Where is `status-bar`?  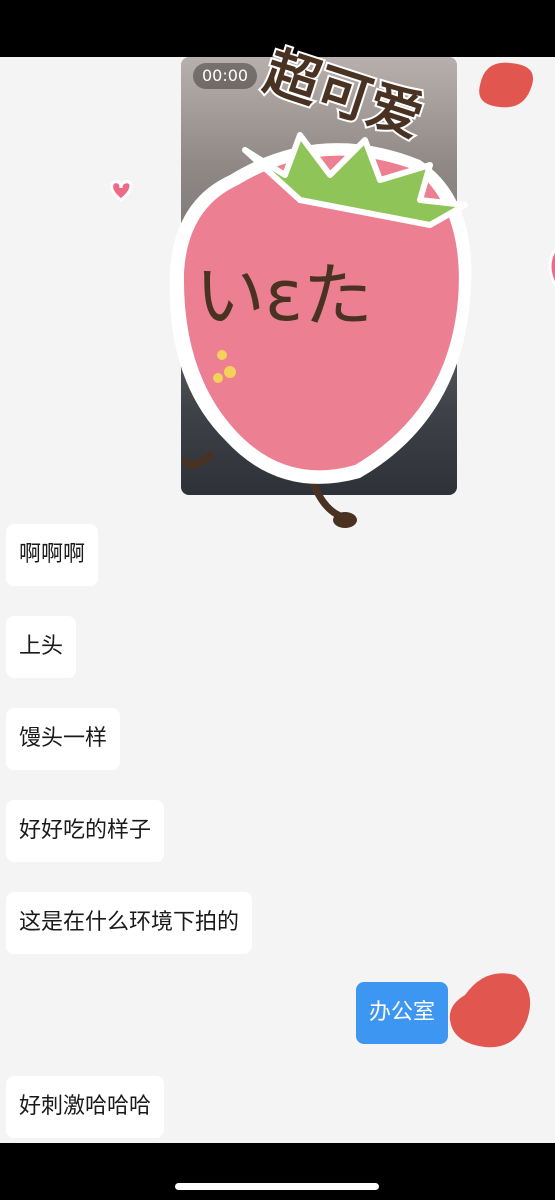
status-bar is located at coordinates (277, 28).